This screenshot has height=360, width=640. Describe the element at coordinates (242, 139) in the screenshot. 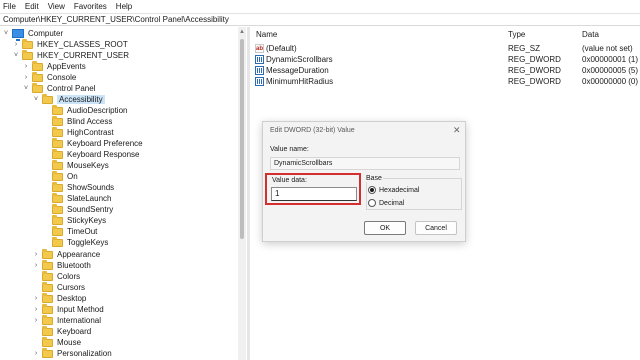

I see `scrollbar-thumb` at that location.